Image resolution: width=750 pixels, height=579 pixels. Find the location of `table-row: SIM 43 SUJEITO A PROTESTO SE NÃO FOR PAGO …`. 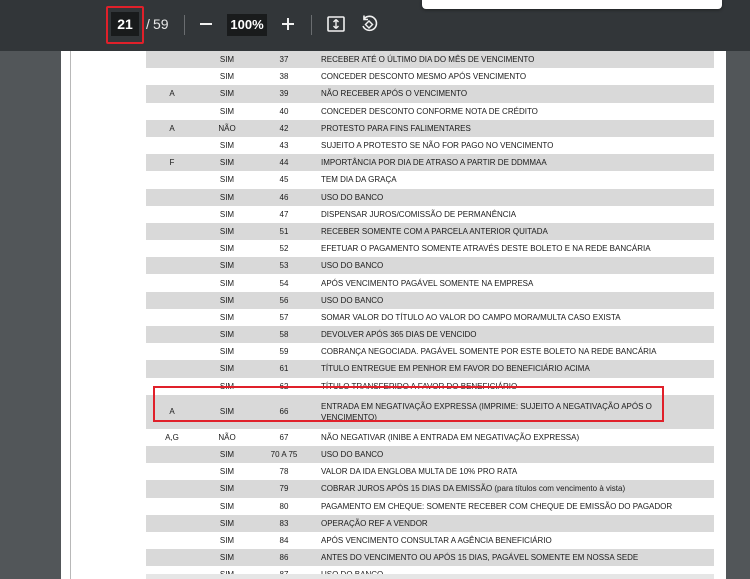

table-row: SIM 43 SUJEITO A PROTESTO SE NÃO FOR PAGO … is located at coordinates (430, 145).